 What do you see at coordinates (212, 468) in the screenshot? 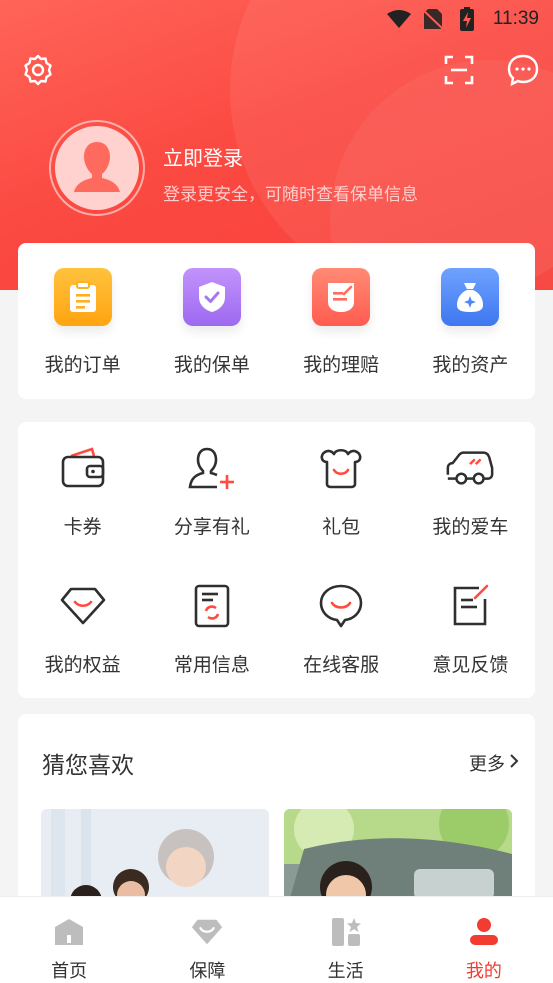
I see `share-user-icon` at bounding box center [212, 468].